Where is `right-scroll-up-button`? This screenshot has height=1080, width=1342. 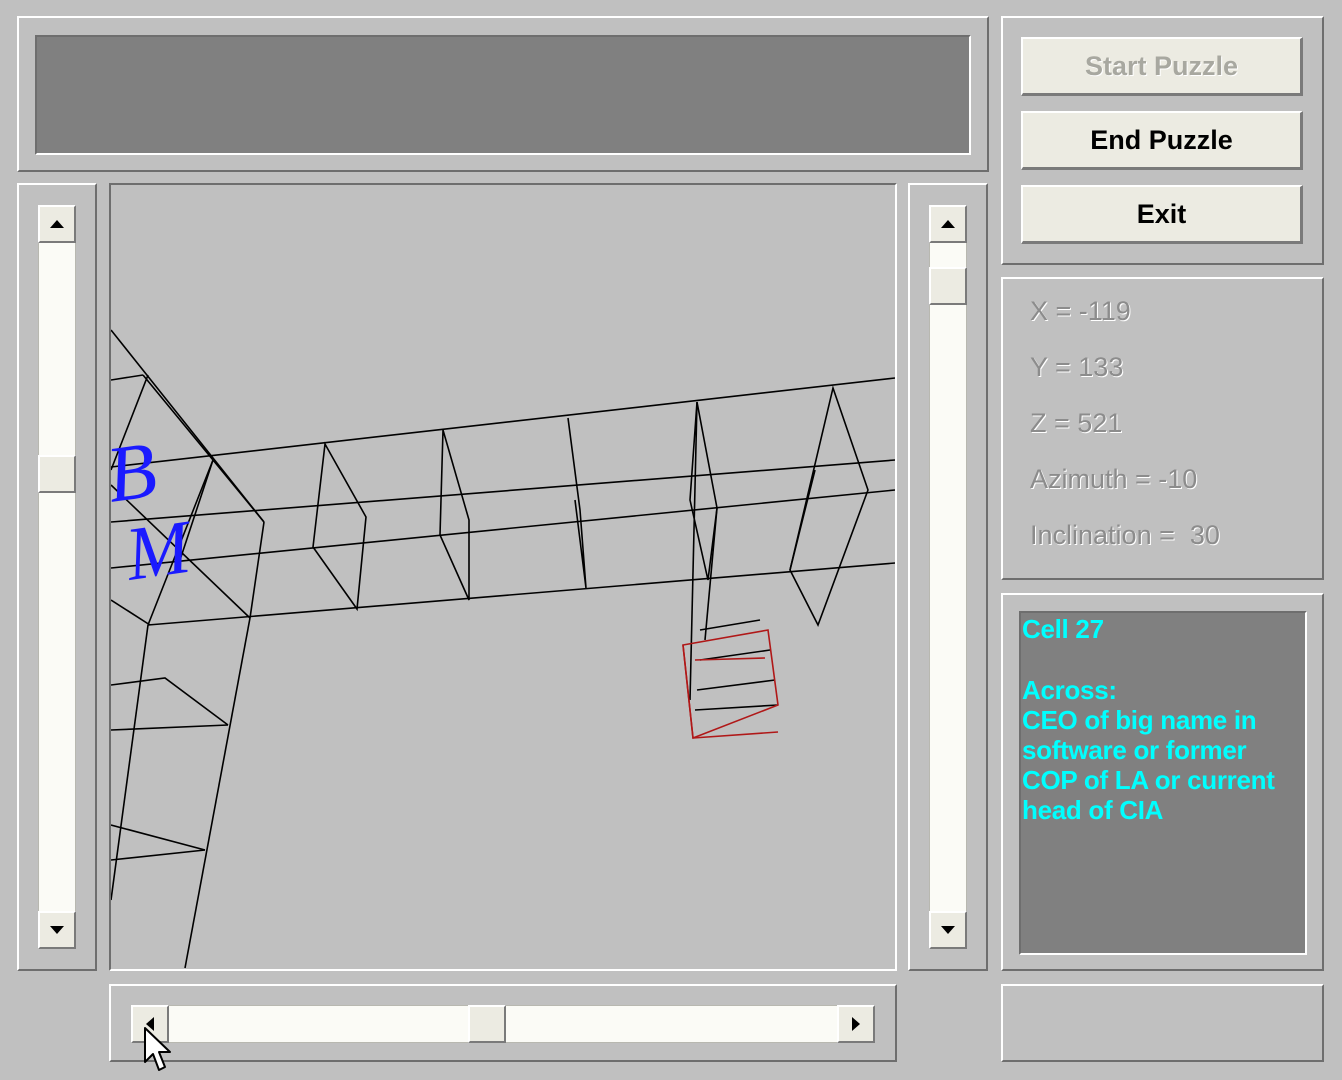
right-scroll-up-button is located at coordinates (948, 224).